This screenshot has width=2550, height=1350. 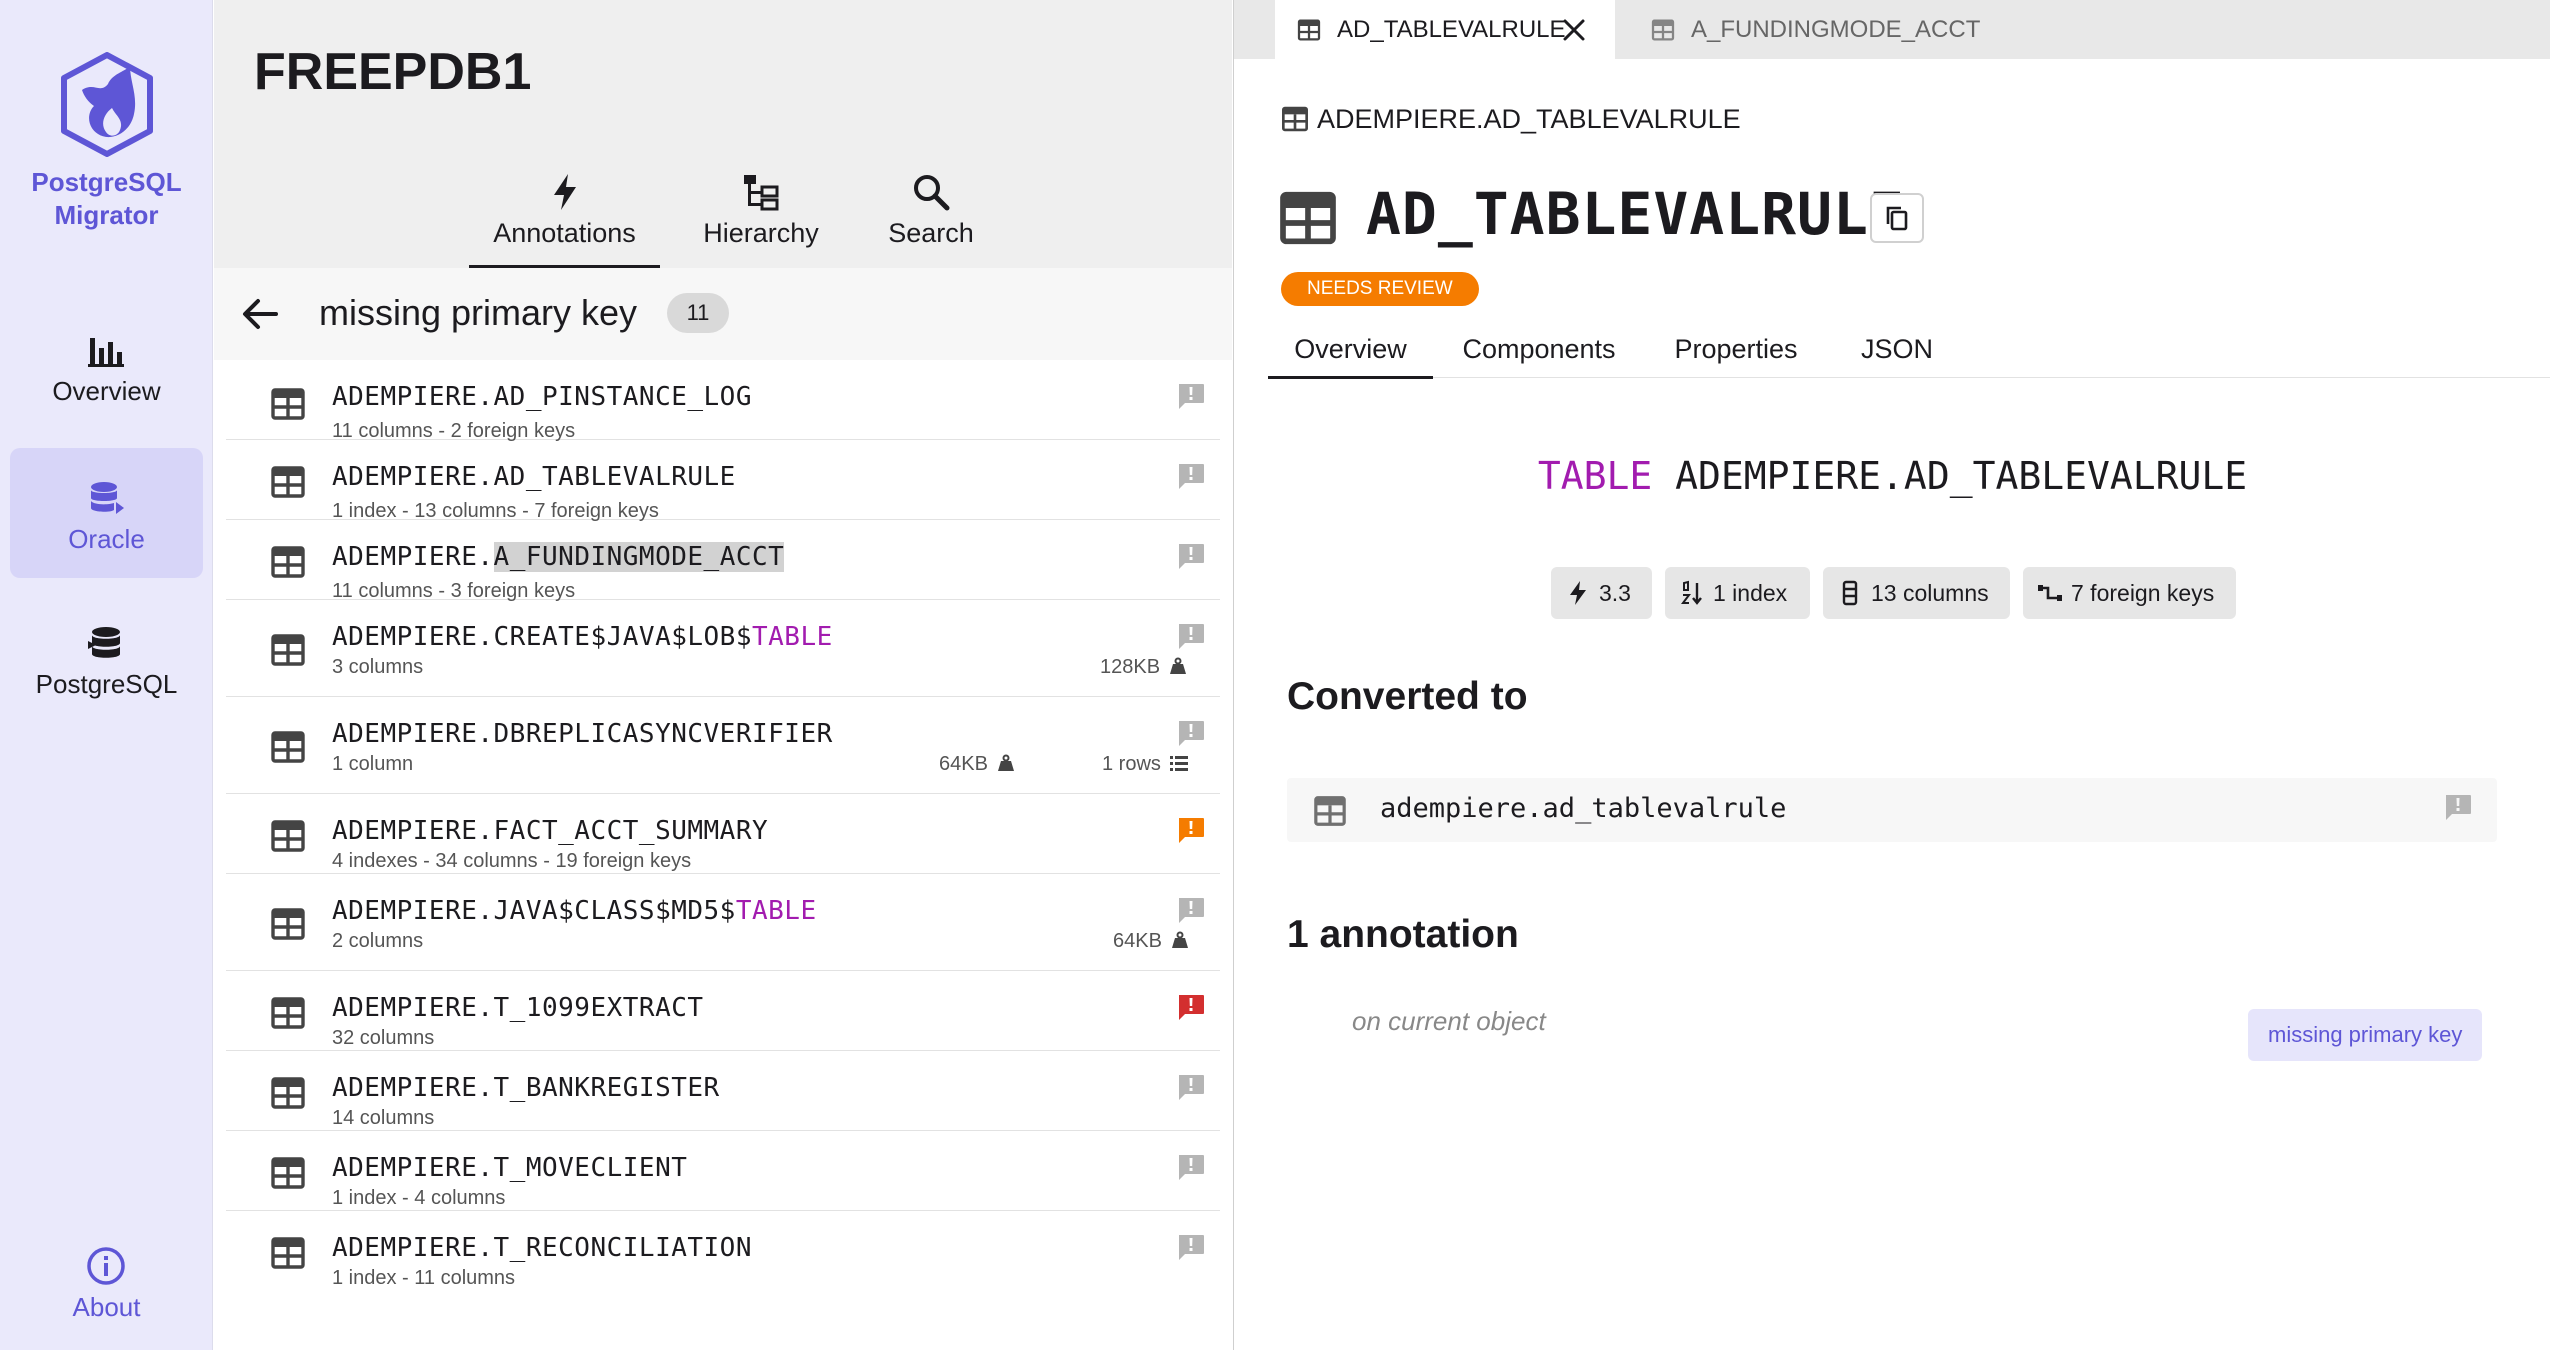 I want to click on tab-annotations: Annotations, so click(x=564, y=218).